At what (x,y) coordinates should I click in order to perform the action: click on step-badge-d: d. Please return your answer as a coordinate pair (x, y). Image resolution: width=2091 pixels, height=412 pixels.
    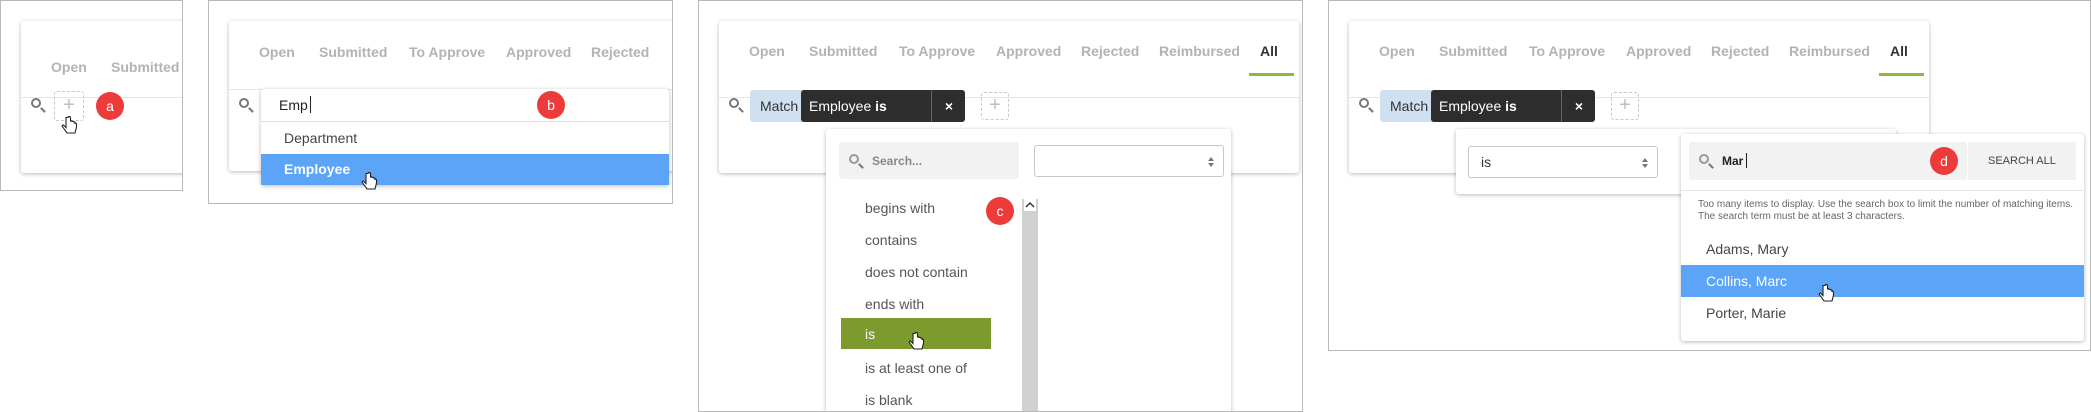
    Looking at the image, I should click on (1944, 161).